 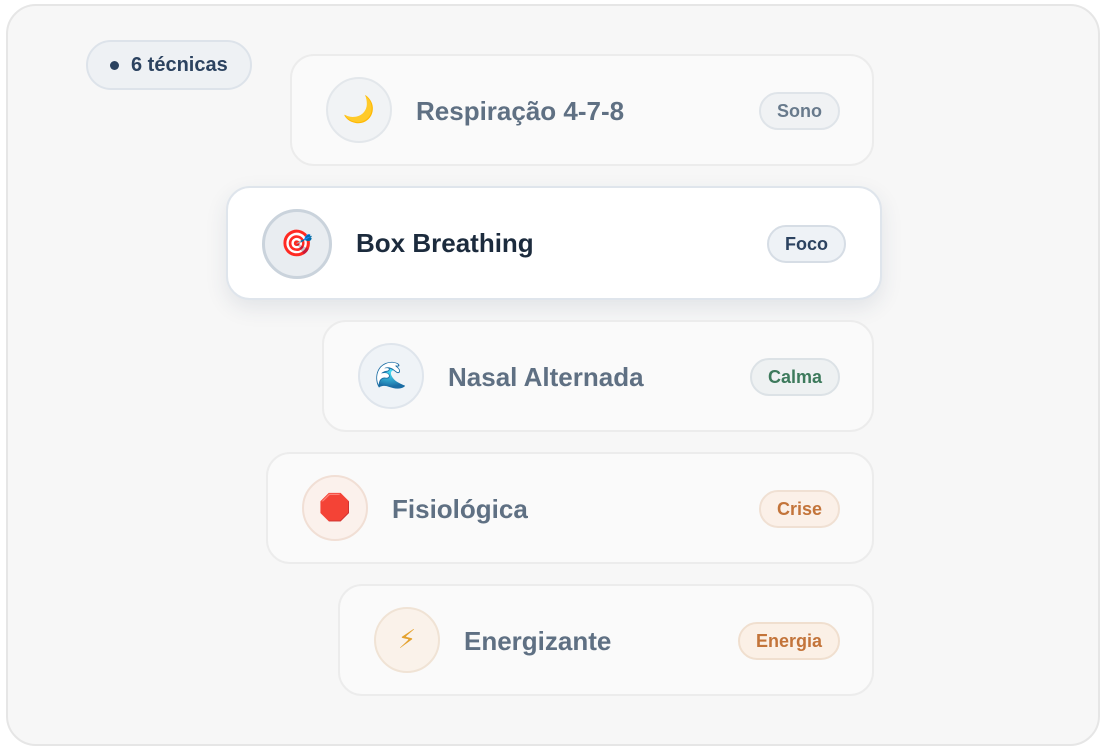 What do you see at coordinates (359, 110) in the screenshot?
I see `moon-icon: 🌙` at bounding box center [359, 110].